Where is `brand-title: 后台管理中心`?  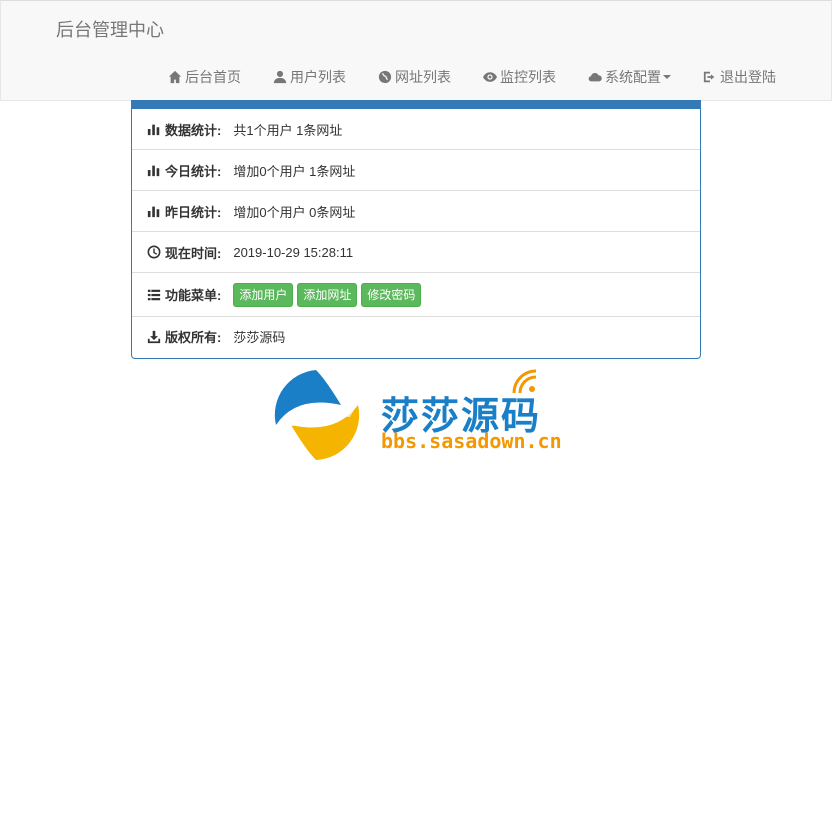 brand-title: 后台管理中心 is located at coordinates (110, 29).